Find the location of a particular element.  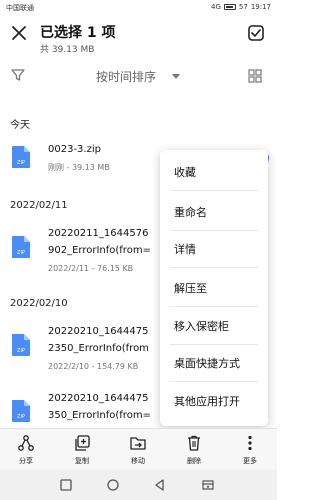

filter-sort-row: 按时间排序 is located at coordinates (138, 76).